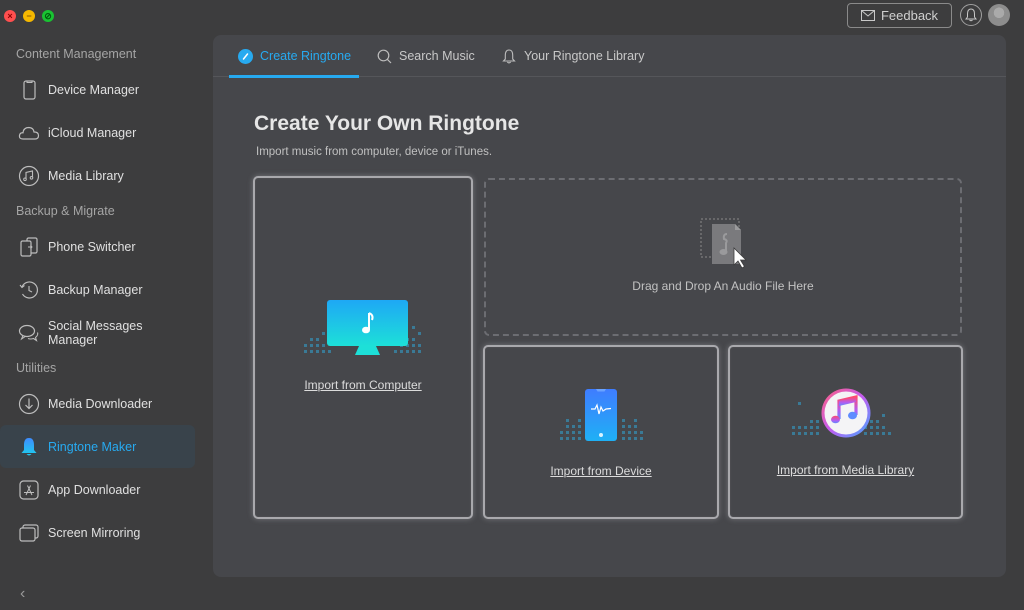 The height and width of the screenshot is (610, 1024). Describe the element at coordinates (29, 247) in the screenshot. I see `phone-switch-icon` at that location.